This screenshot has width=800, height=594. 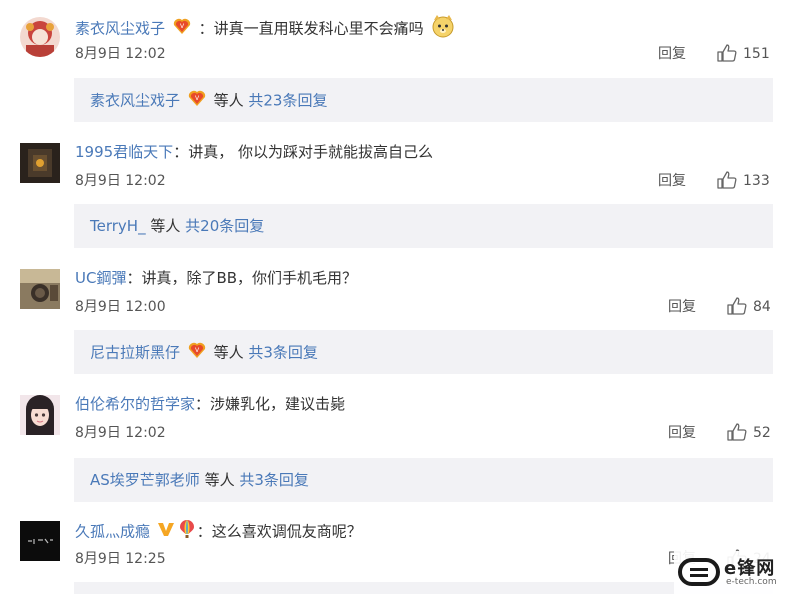 What do you see at coordinates (118, 226) in the screenshot?
I see `reply-user-link: TerryH_` at bounding box center [118, 226].